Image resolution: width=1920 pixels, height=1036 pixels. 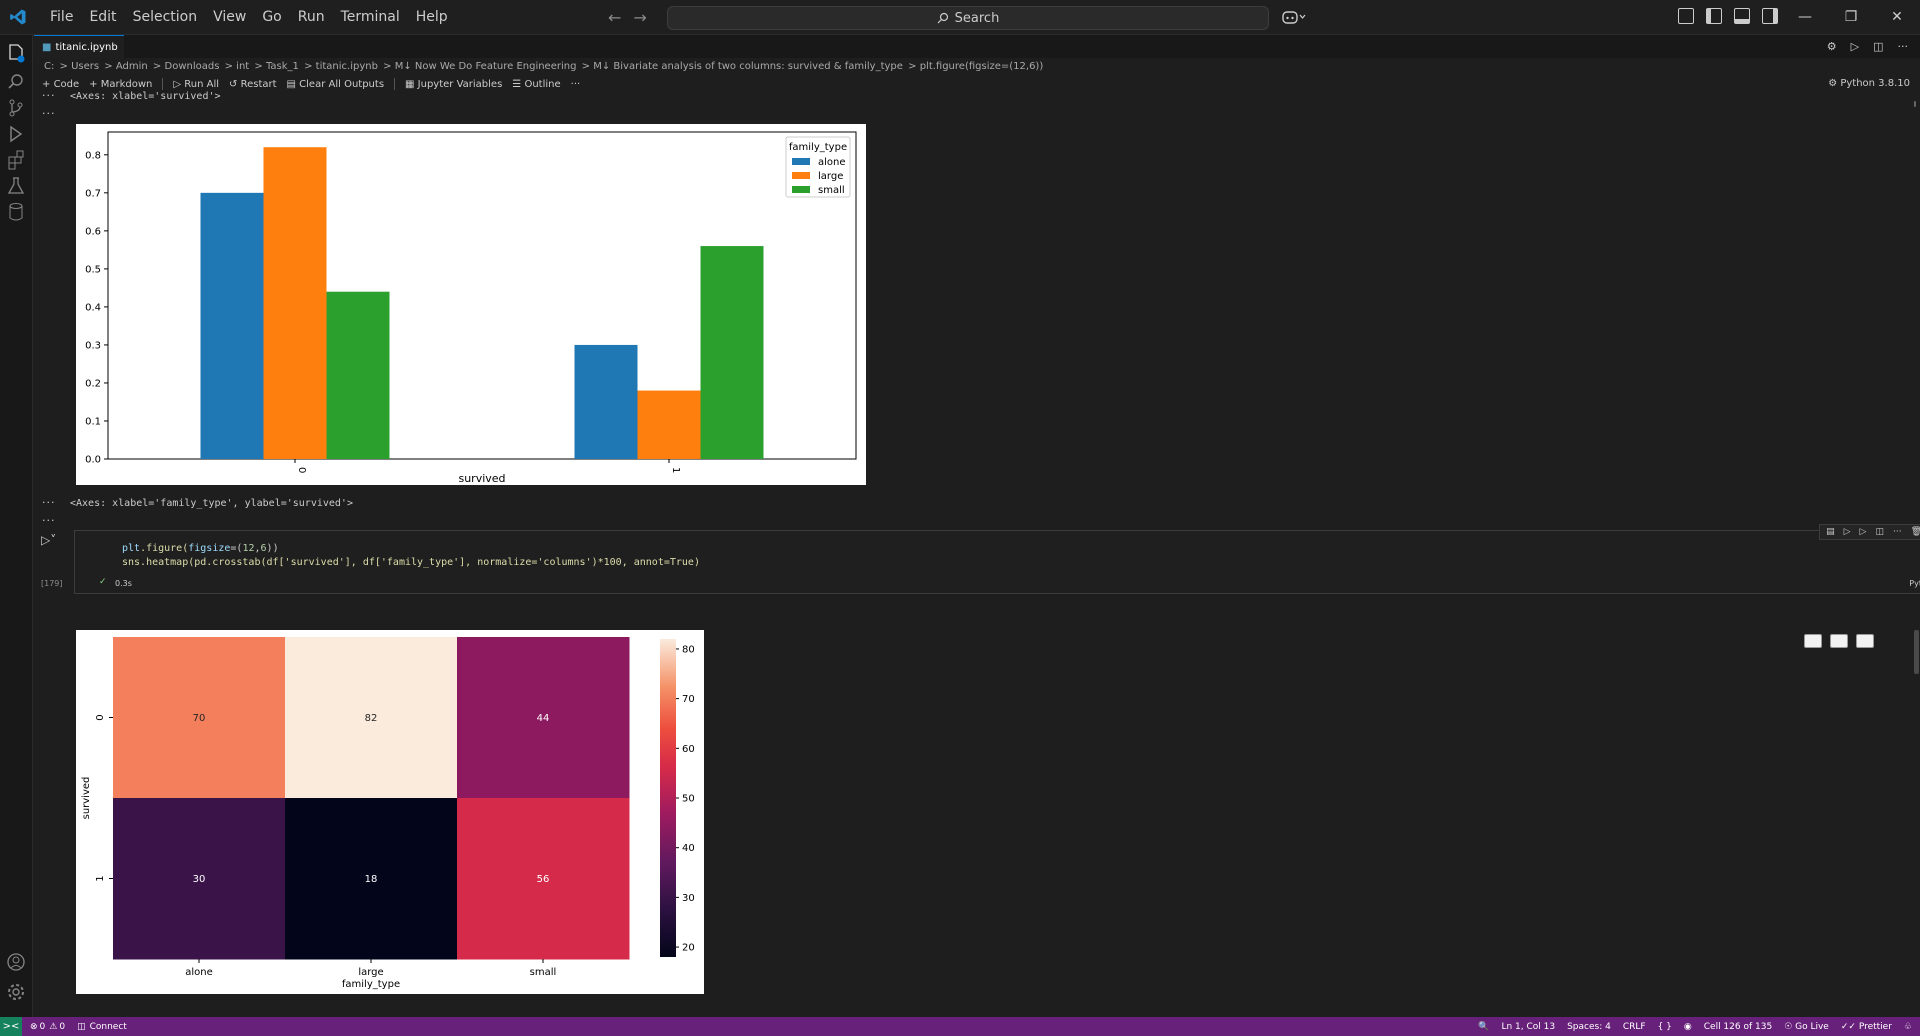 I want to click on toggle-panel-icon, so click(x=1742, y=16).